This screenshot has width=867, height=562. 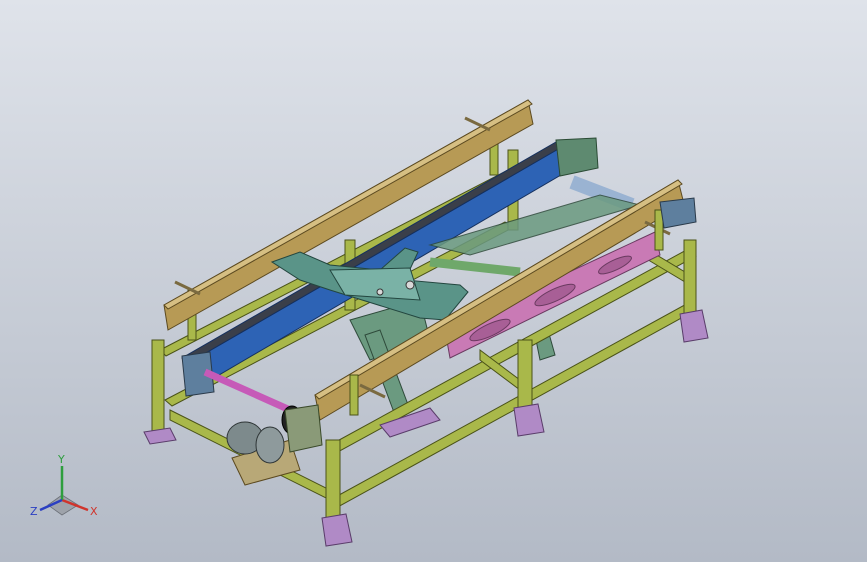 What do you see at coordinates (354, 395) in the screenshot?
I see `rail-post` at bounding box center [354, 395].